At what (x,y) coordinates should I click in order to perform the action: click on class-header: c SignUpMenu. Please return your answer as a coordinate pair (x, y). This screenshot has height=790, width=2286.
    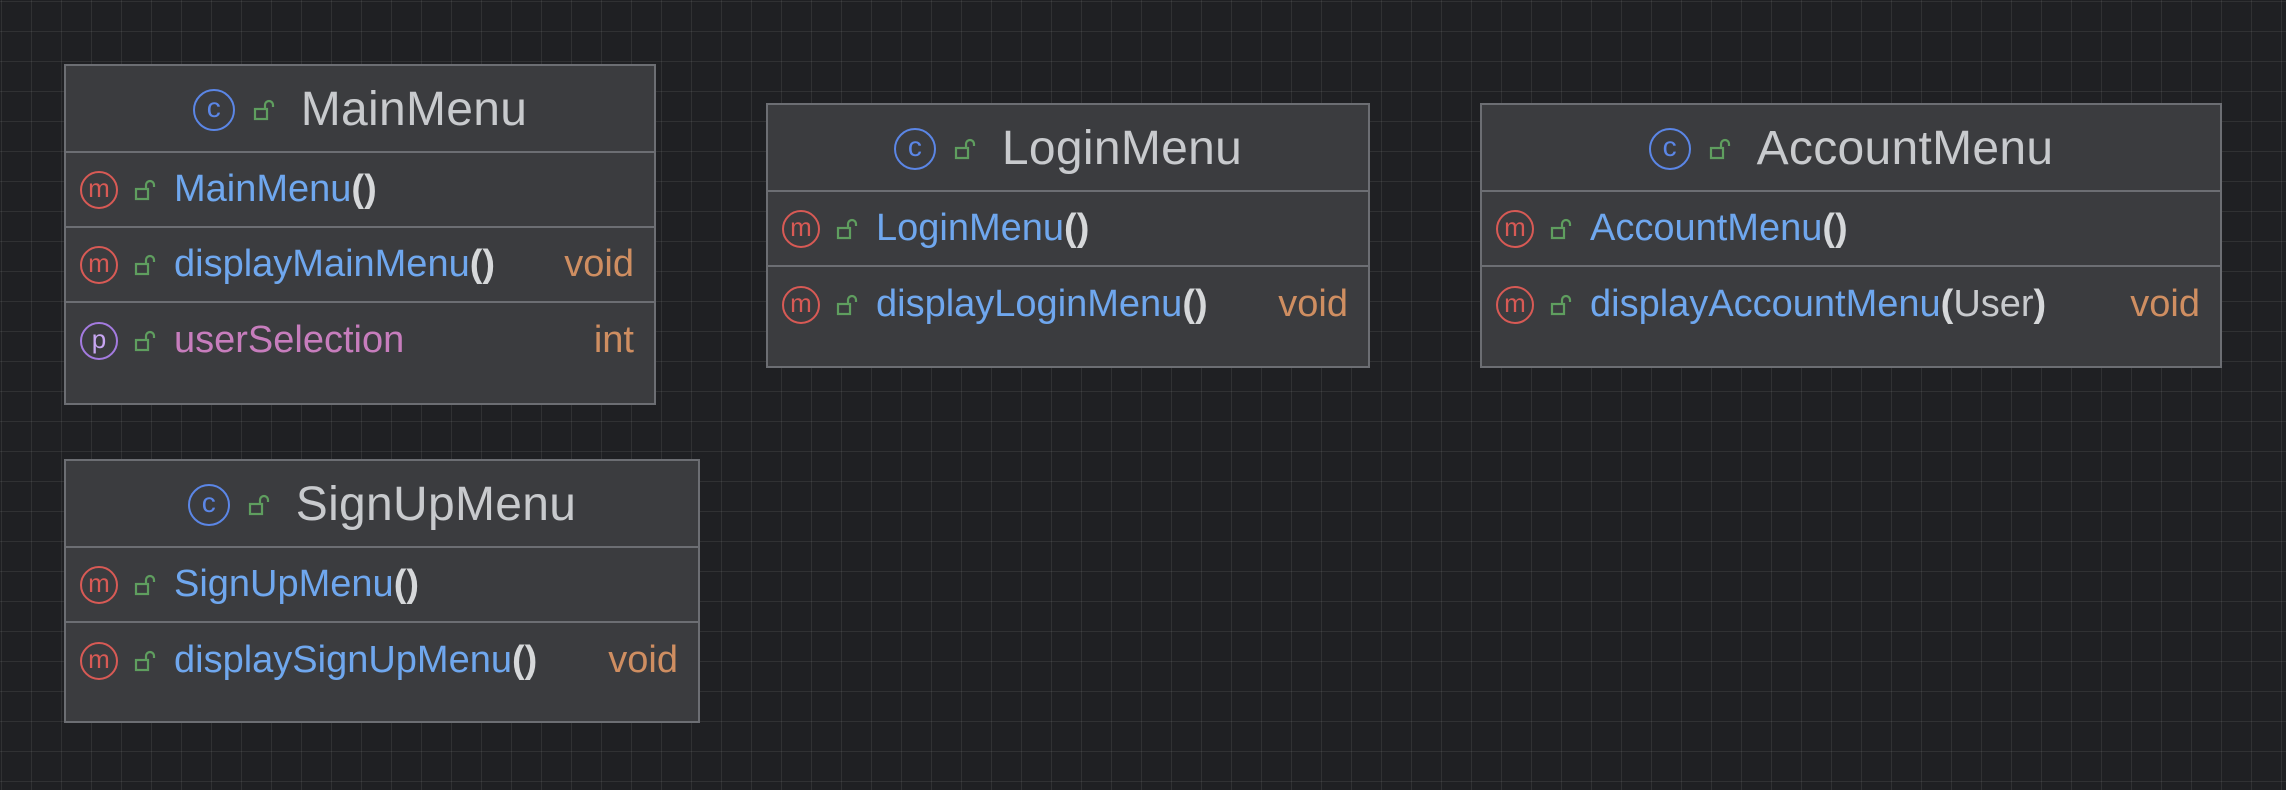
    Looking at the image, I should click on (382, 504).